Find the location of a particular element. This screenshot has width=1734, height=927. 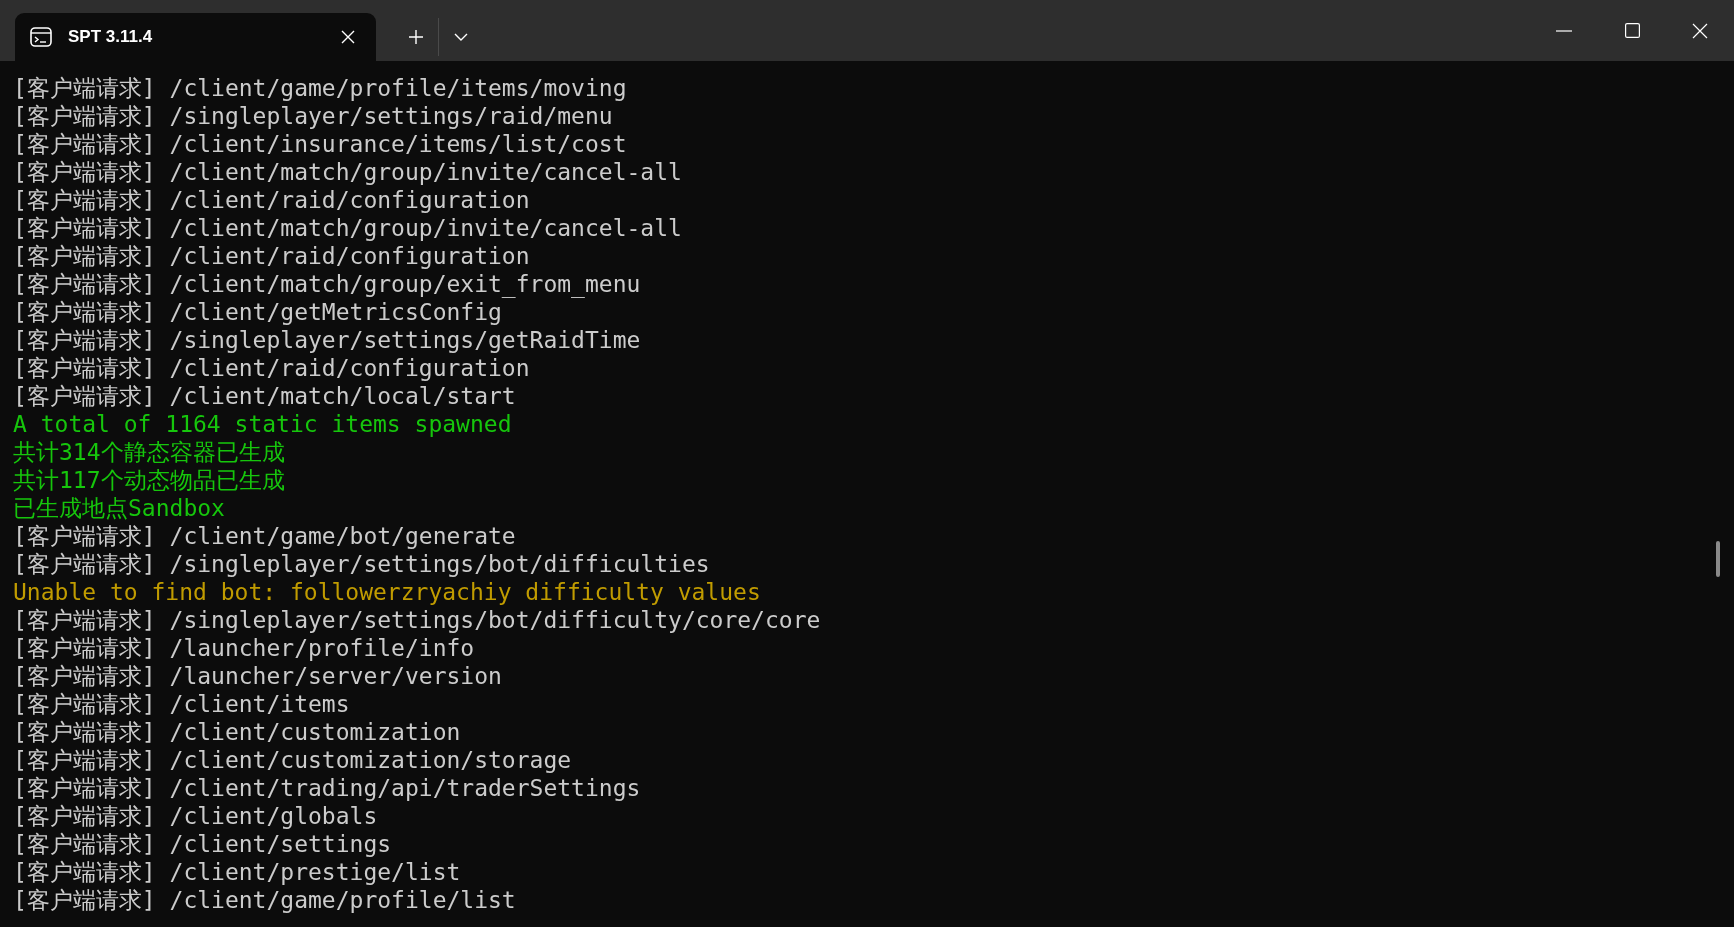

log-line: [客户端请求] /client/settings is located at coordinates (202, 844).